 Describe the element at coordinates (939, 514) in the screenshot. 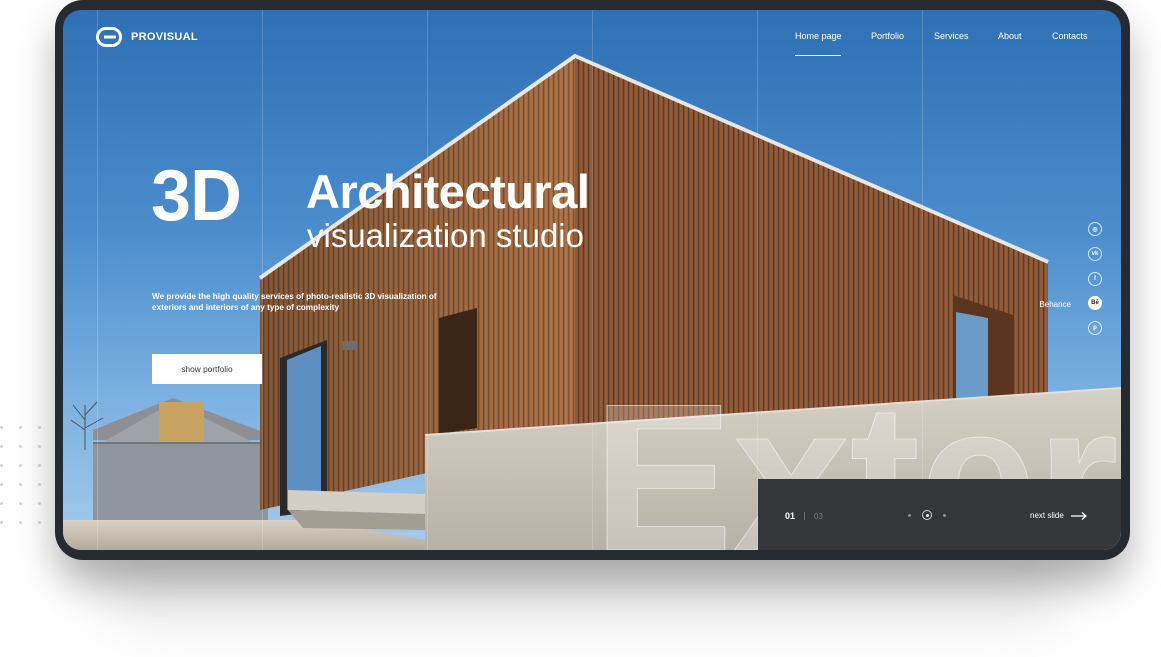

I see `slider-controls: 01 03 next slide` at that location.